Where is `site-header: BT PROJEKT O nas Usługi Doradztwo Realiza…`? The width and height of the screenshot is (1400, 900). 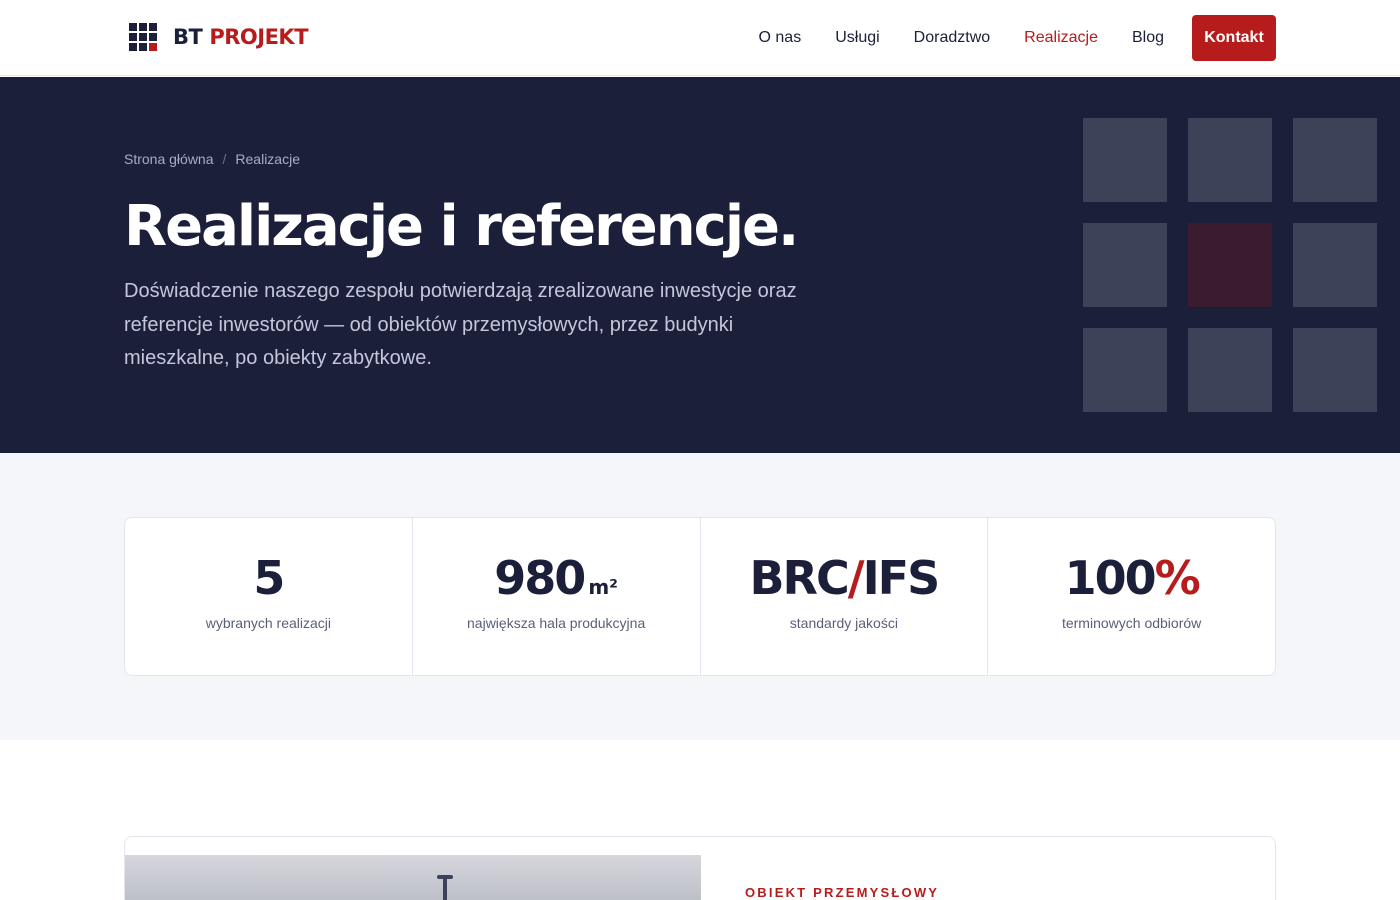 site-header: BT PROJEKT O nas Usługi Doradztwo Realiza… is located at coordinates (700, 38).